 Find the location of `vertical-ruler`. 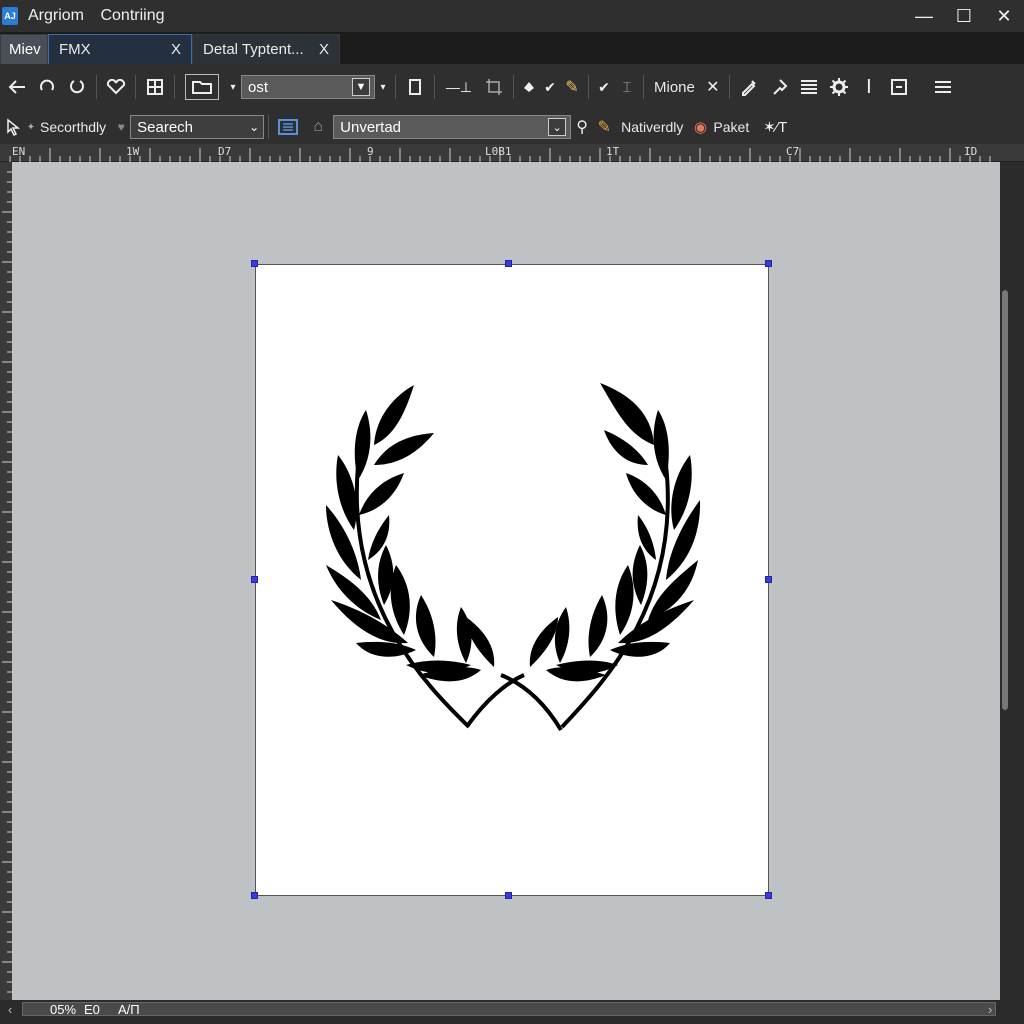

vertical-ruler is located at coordinates (6, 581).